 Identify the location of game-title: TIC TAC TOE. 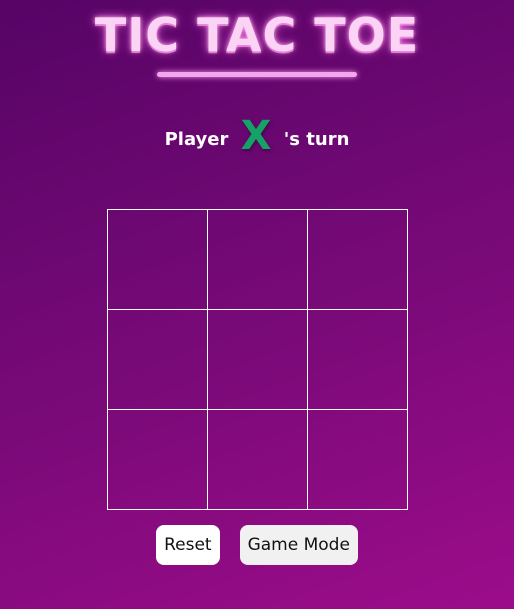
(257, 35).